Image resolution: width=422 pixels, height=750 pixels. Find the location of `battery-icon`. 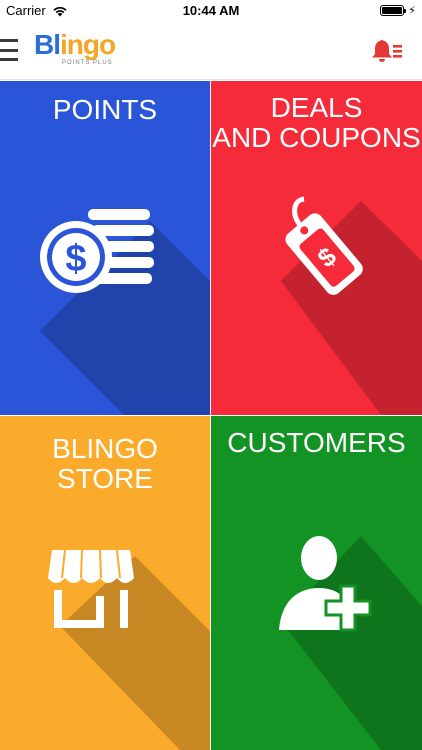

battery-icon is located at coordinates (393, 10).